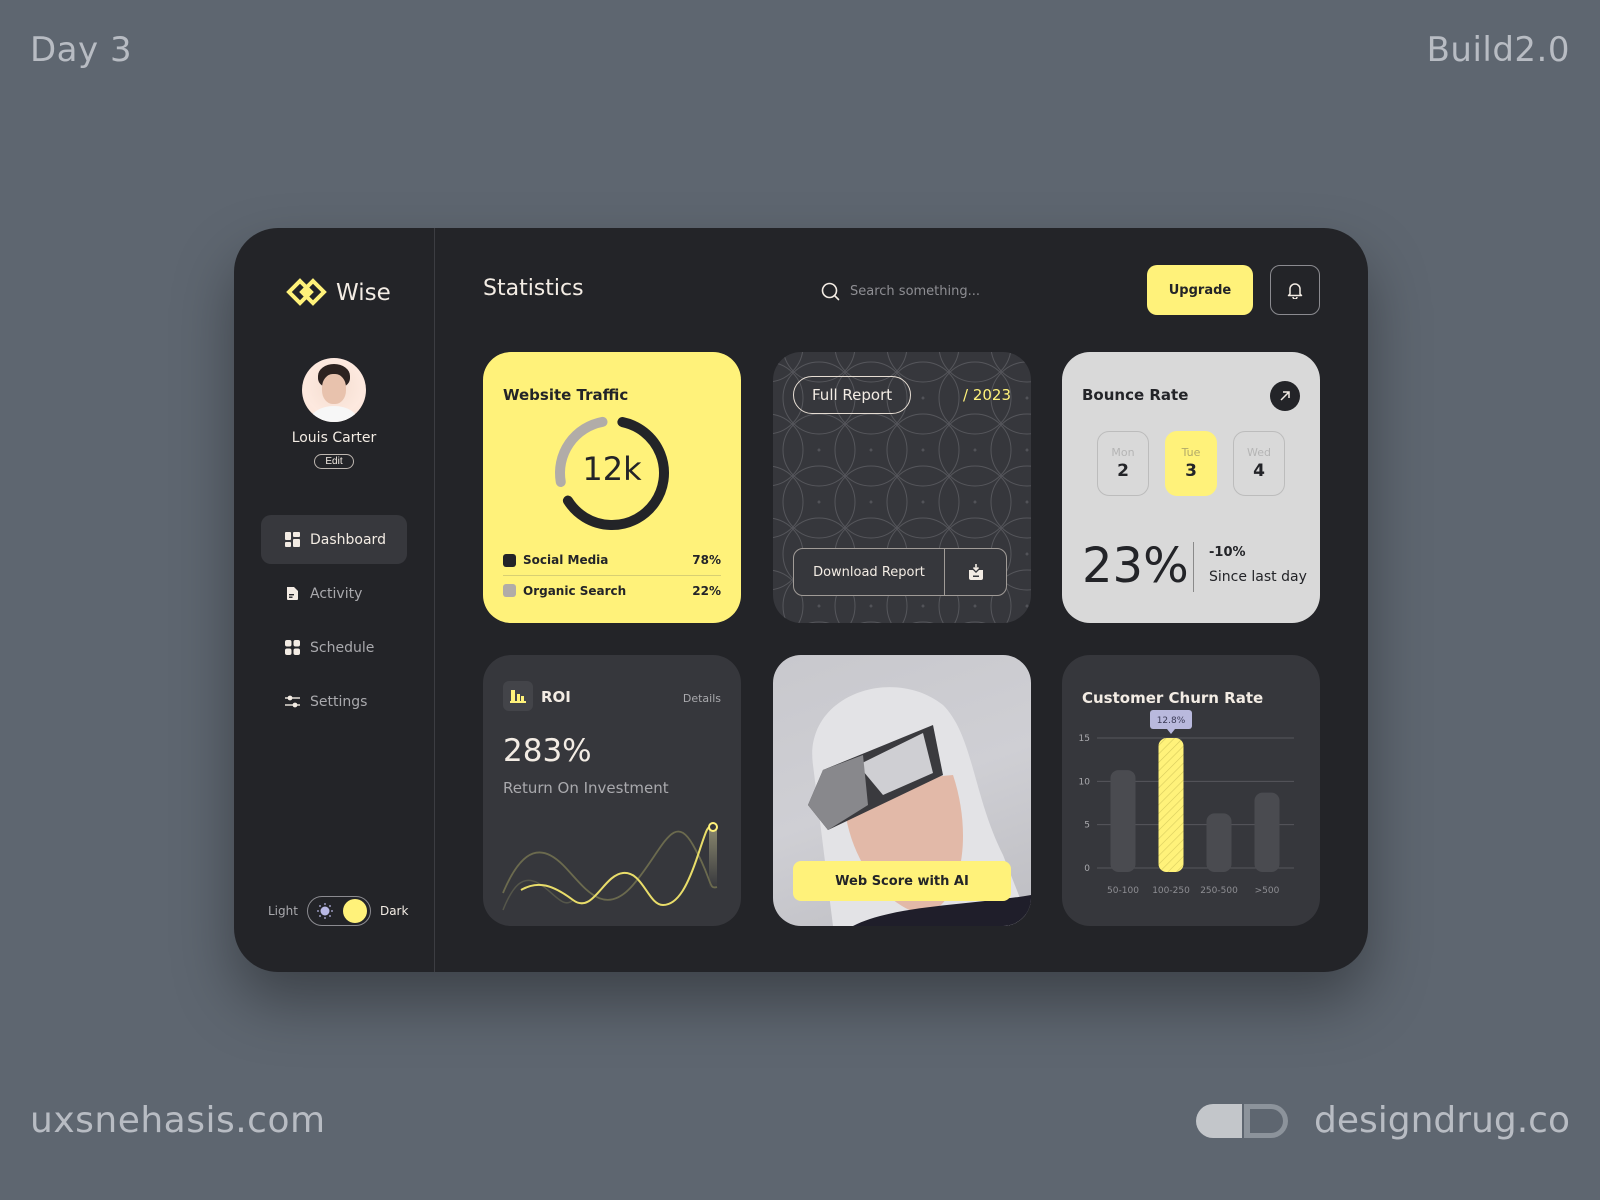 Image resolution: width=1600 pixels, height=1200 pixels. I want to click on legend-label: Organic Search, so click(575, 590).